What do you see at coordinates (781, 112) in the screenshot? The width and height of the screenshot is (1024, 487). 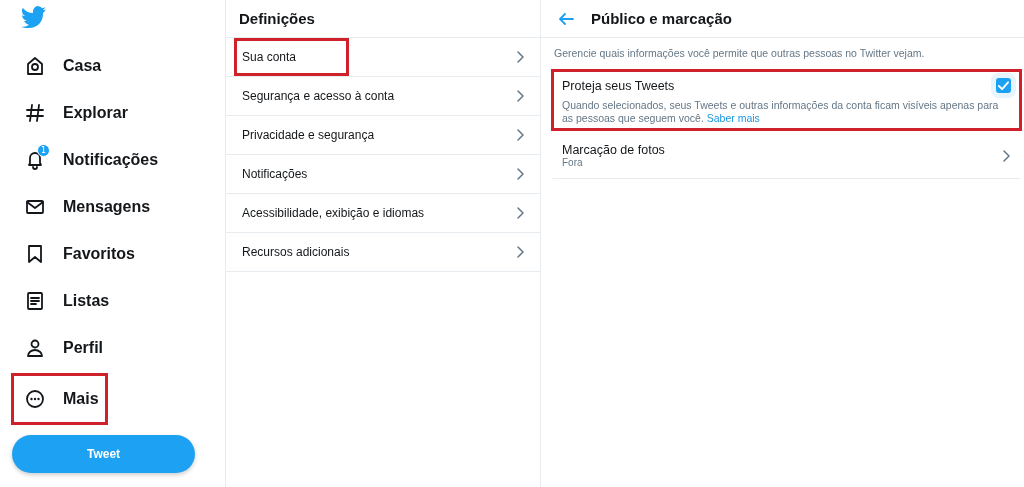 I see `option-description: Quando selecionados, seus Tweets e outras informações da conta ficam visíveis apenas para as pessoas que seguem você. Saber mais` at bounding box center [781, 112].